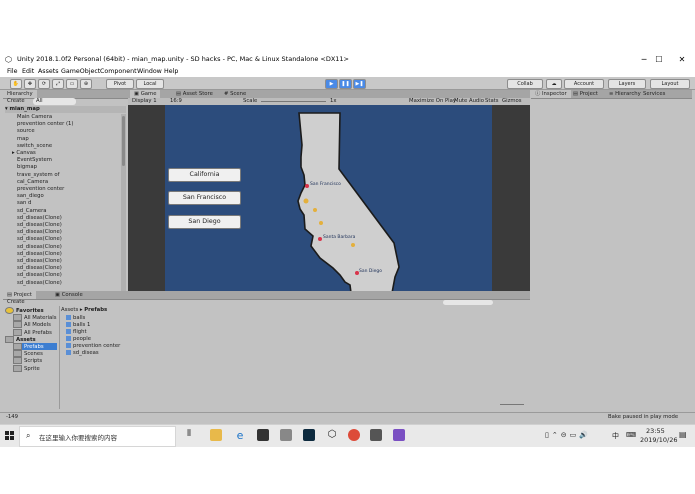  What do you see at coordinates (568, 435) in the screenshot?
I see `tray-icons: ▯⌃⊝▭🔊` at bounding box center [568, 435].